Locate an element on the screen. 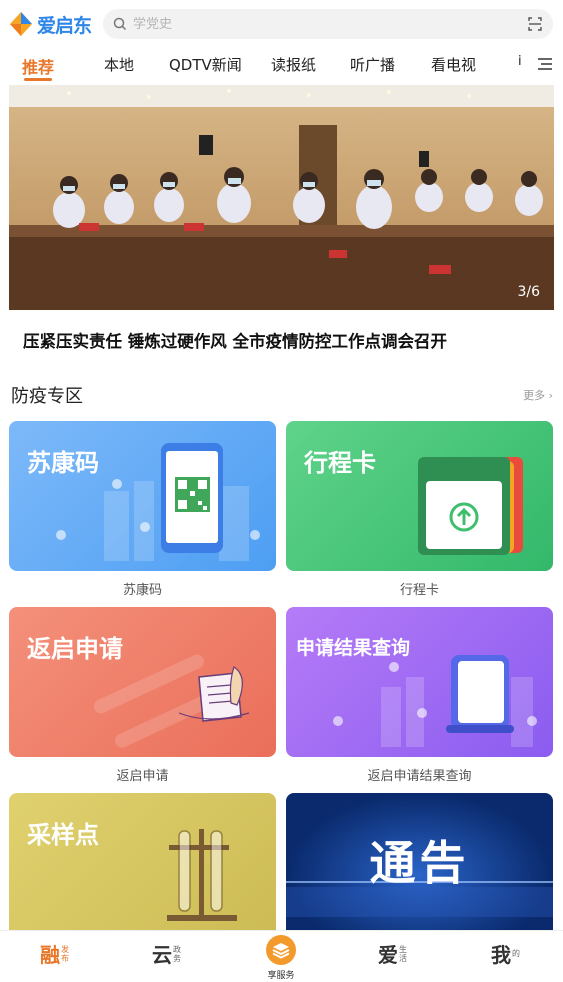  tab-qdtv-news: QDTV新闻 is located at coordinates (205, 64).